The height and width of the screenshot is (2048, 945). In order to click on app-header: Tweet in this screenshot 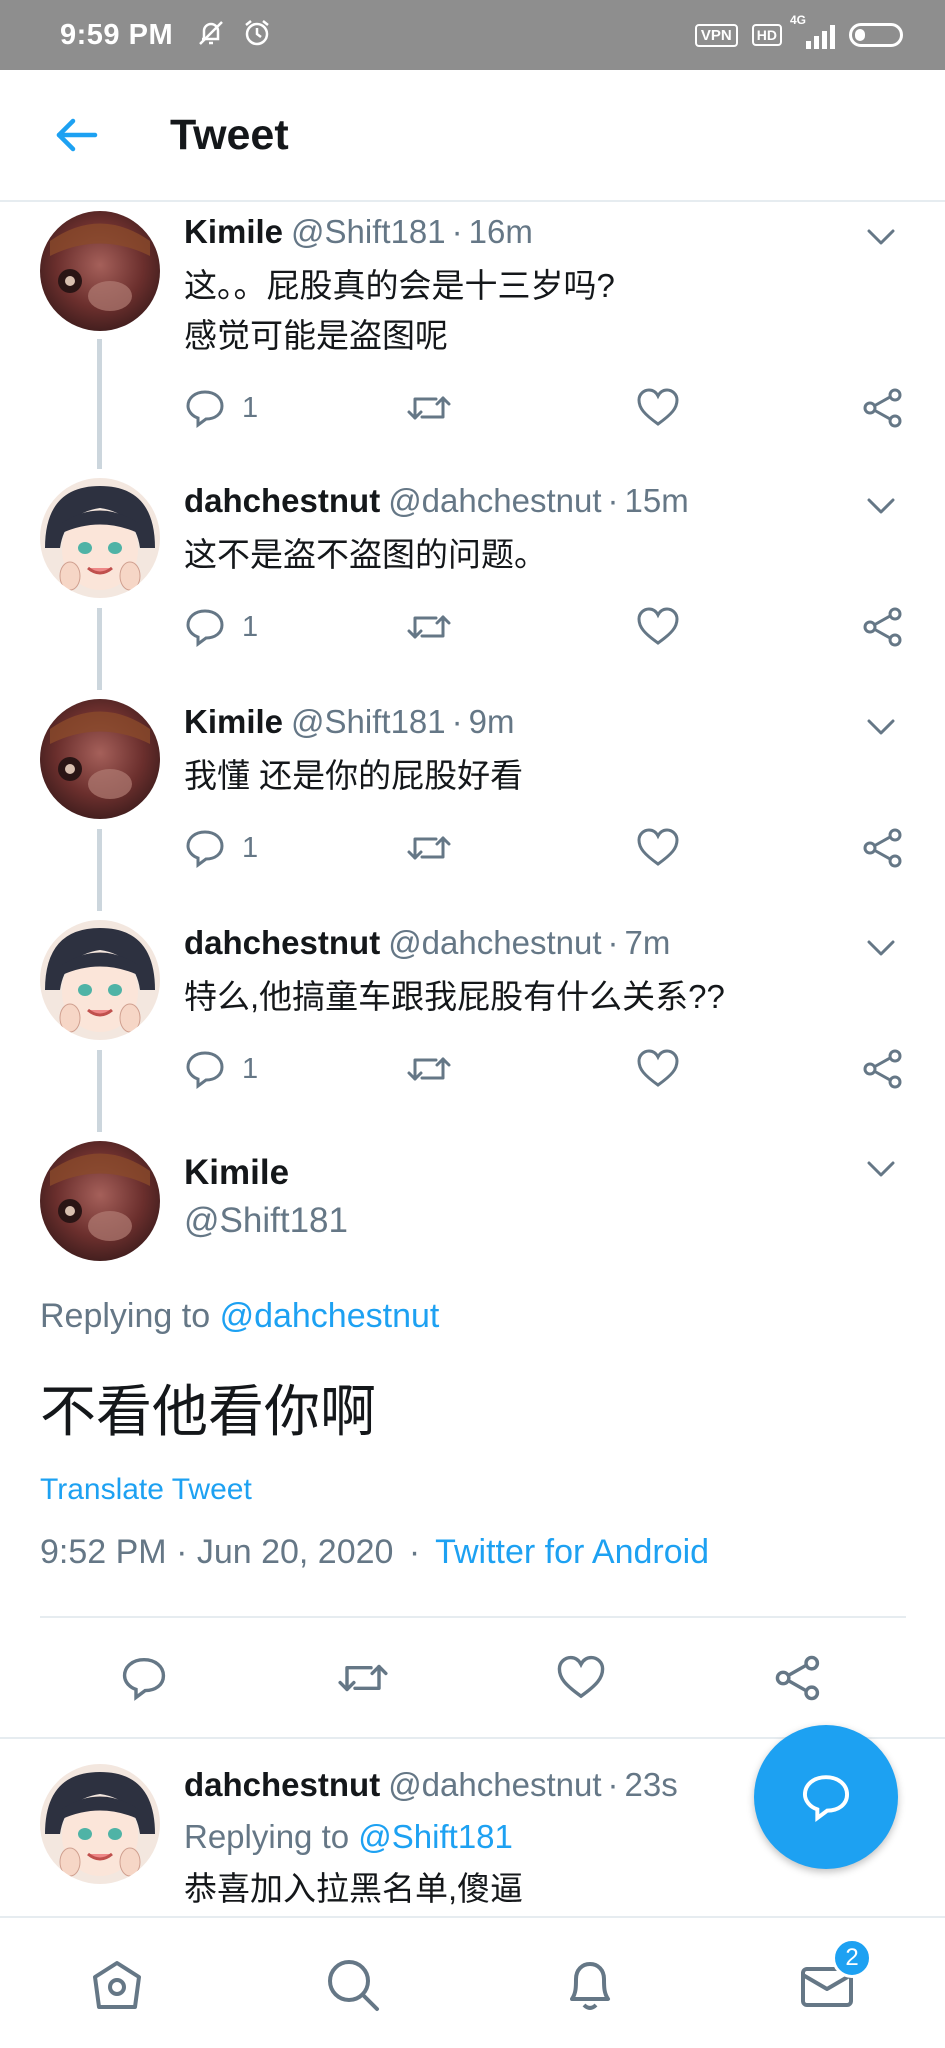, I will do `click(472, 136)`.